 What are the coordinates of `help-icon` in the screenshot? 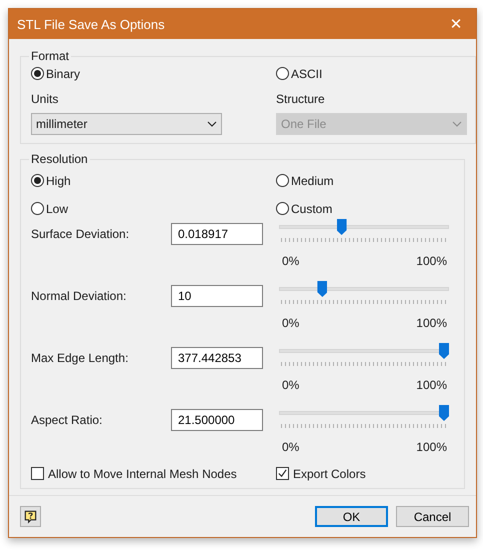 It's located at (30, 516).